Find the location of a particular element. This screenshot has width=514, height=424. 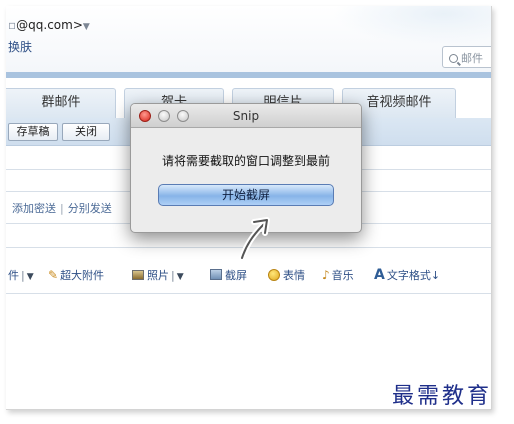

music-button: ♪ 音乐 is located at coordinates (338, 275).